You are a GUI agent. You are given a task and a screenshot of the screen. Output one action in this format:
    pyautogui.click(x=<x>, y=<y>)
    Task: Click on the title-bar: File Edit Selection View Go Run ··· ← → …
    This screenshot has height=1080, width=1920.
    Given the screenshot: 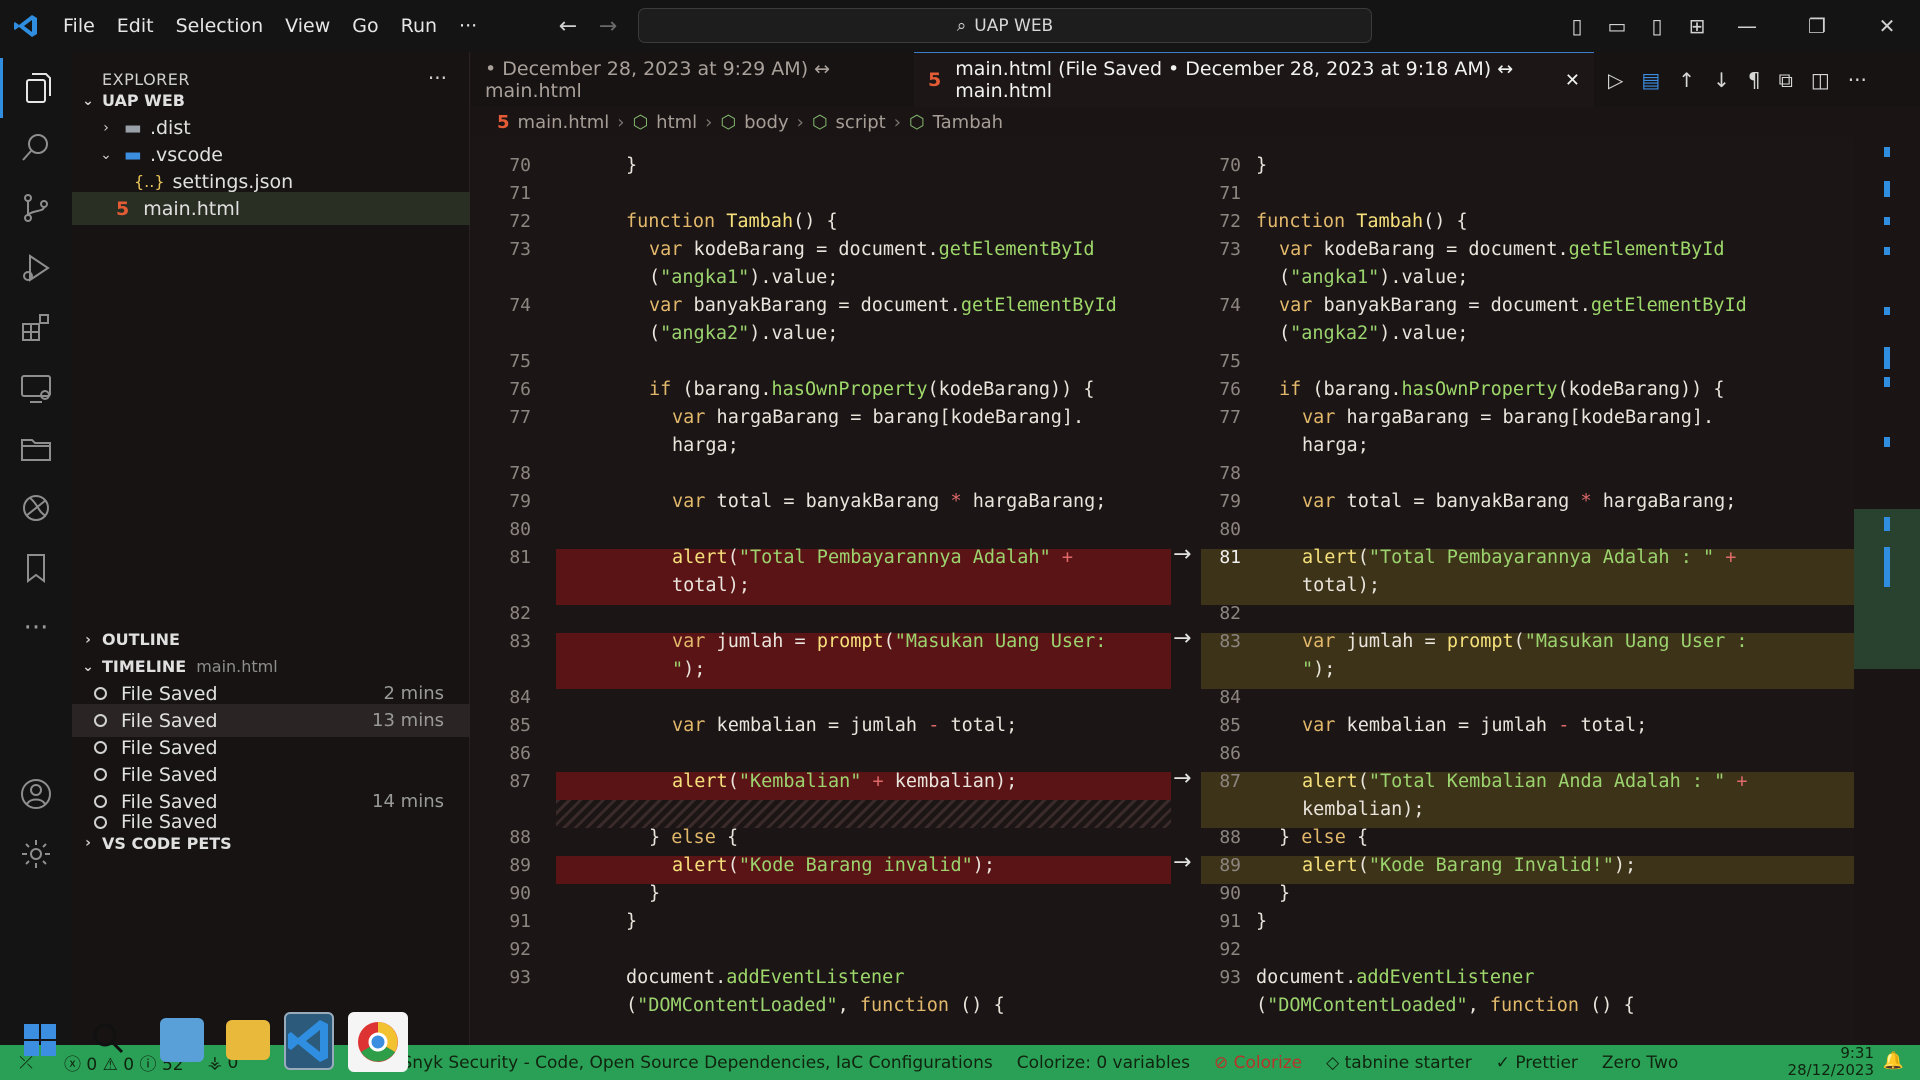 What is the action you would take?
    pyautogui.click(x=960, y=26)
    